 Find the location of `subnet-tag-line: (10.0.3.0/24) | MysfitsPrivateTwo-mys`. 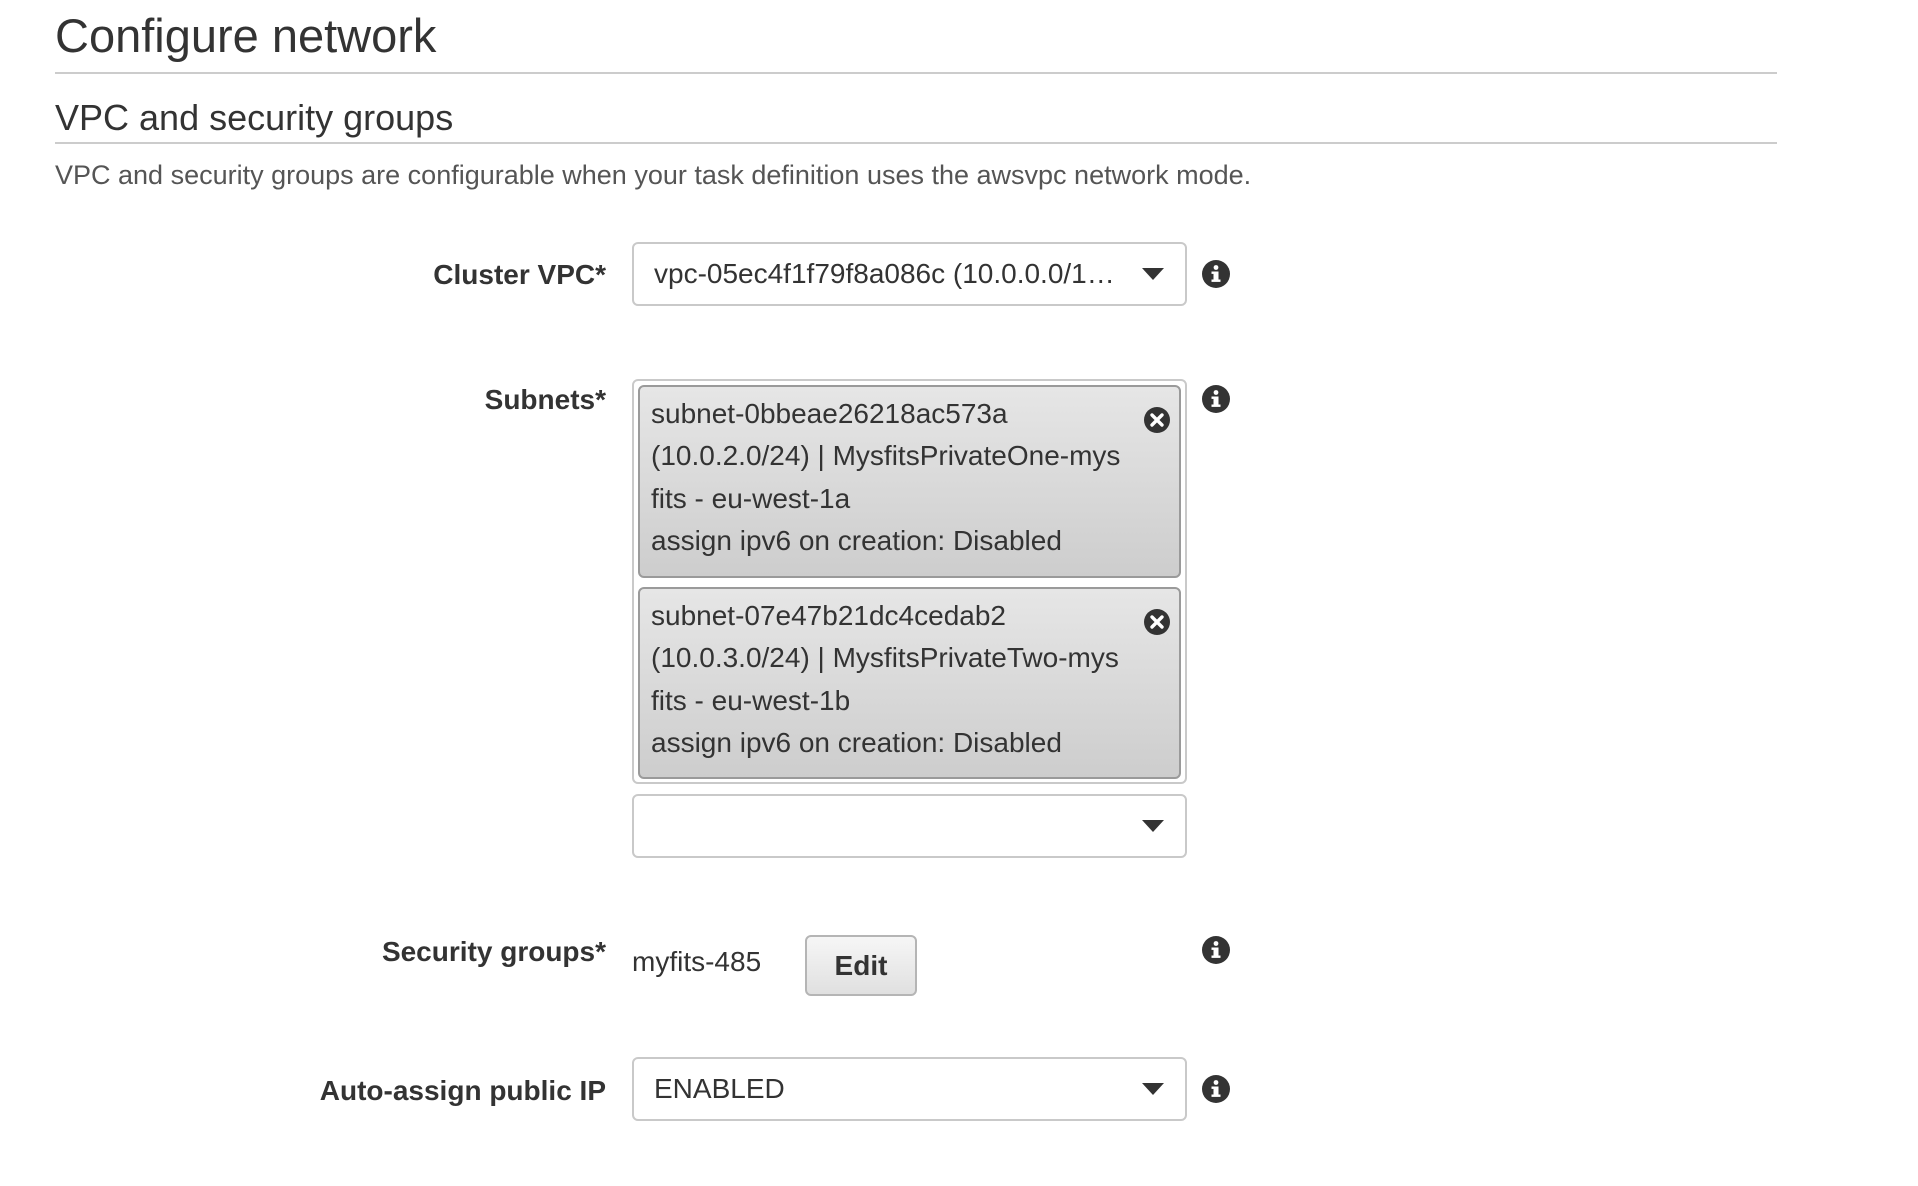

subnet-tag-line: (10.0.3.0/24) | MysfitsPrivateTwo-mys is located at coordinates (885, 657).